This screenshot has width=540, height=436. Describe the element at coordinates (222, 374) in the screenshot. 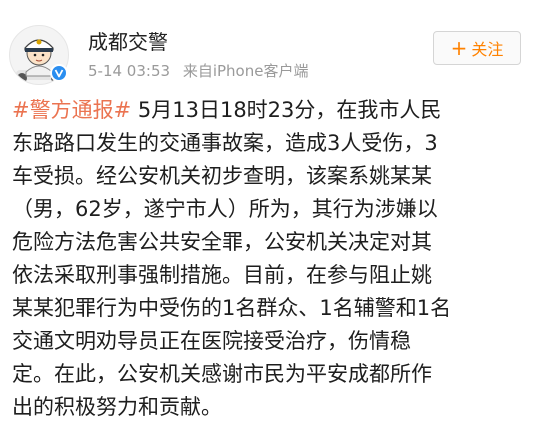

I see `content-line: 定。在此，公安机关感谢市民为平安成都所作` at that location.